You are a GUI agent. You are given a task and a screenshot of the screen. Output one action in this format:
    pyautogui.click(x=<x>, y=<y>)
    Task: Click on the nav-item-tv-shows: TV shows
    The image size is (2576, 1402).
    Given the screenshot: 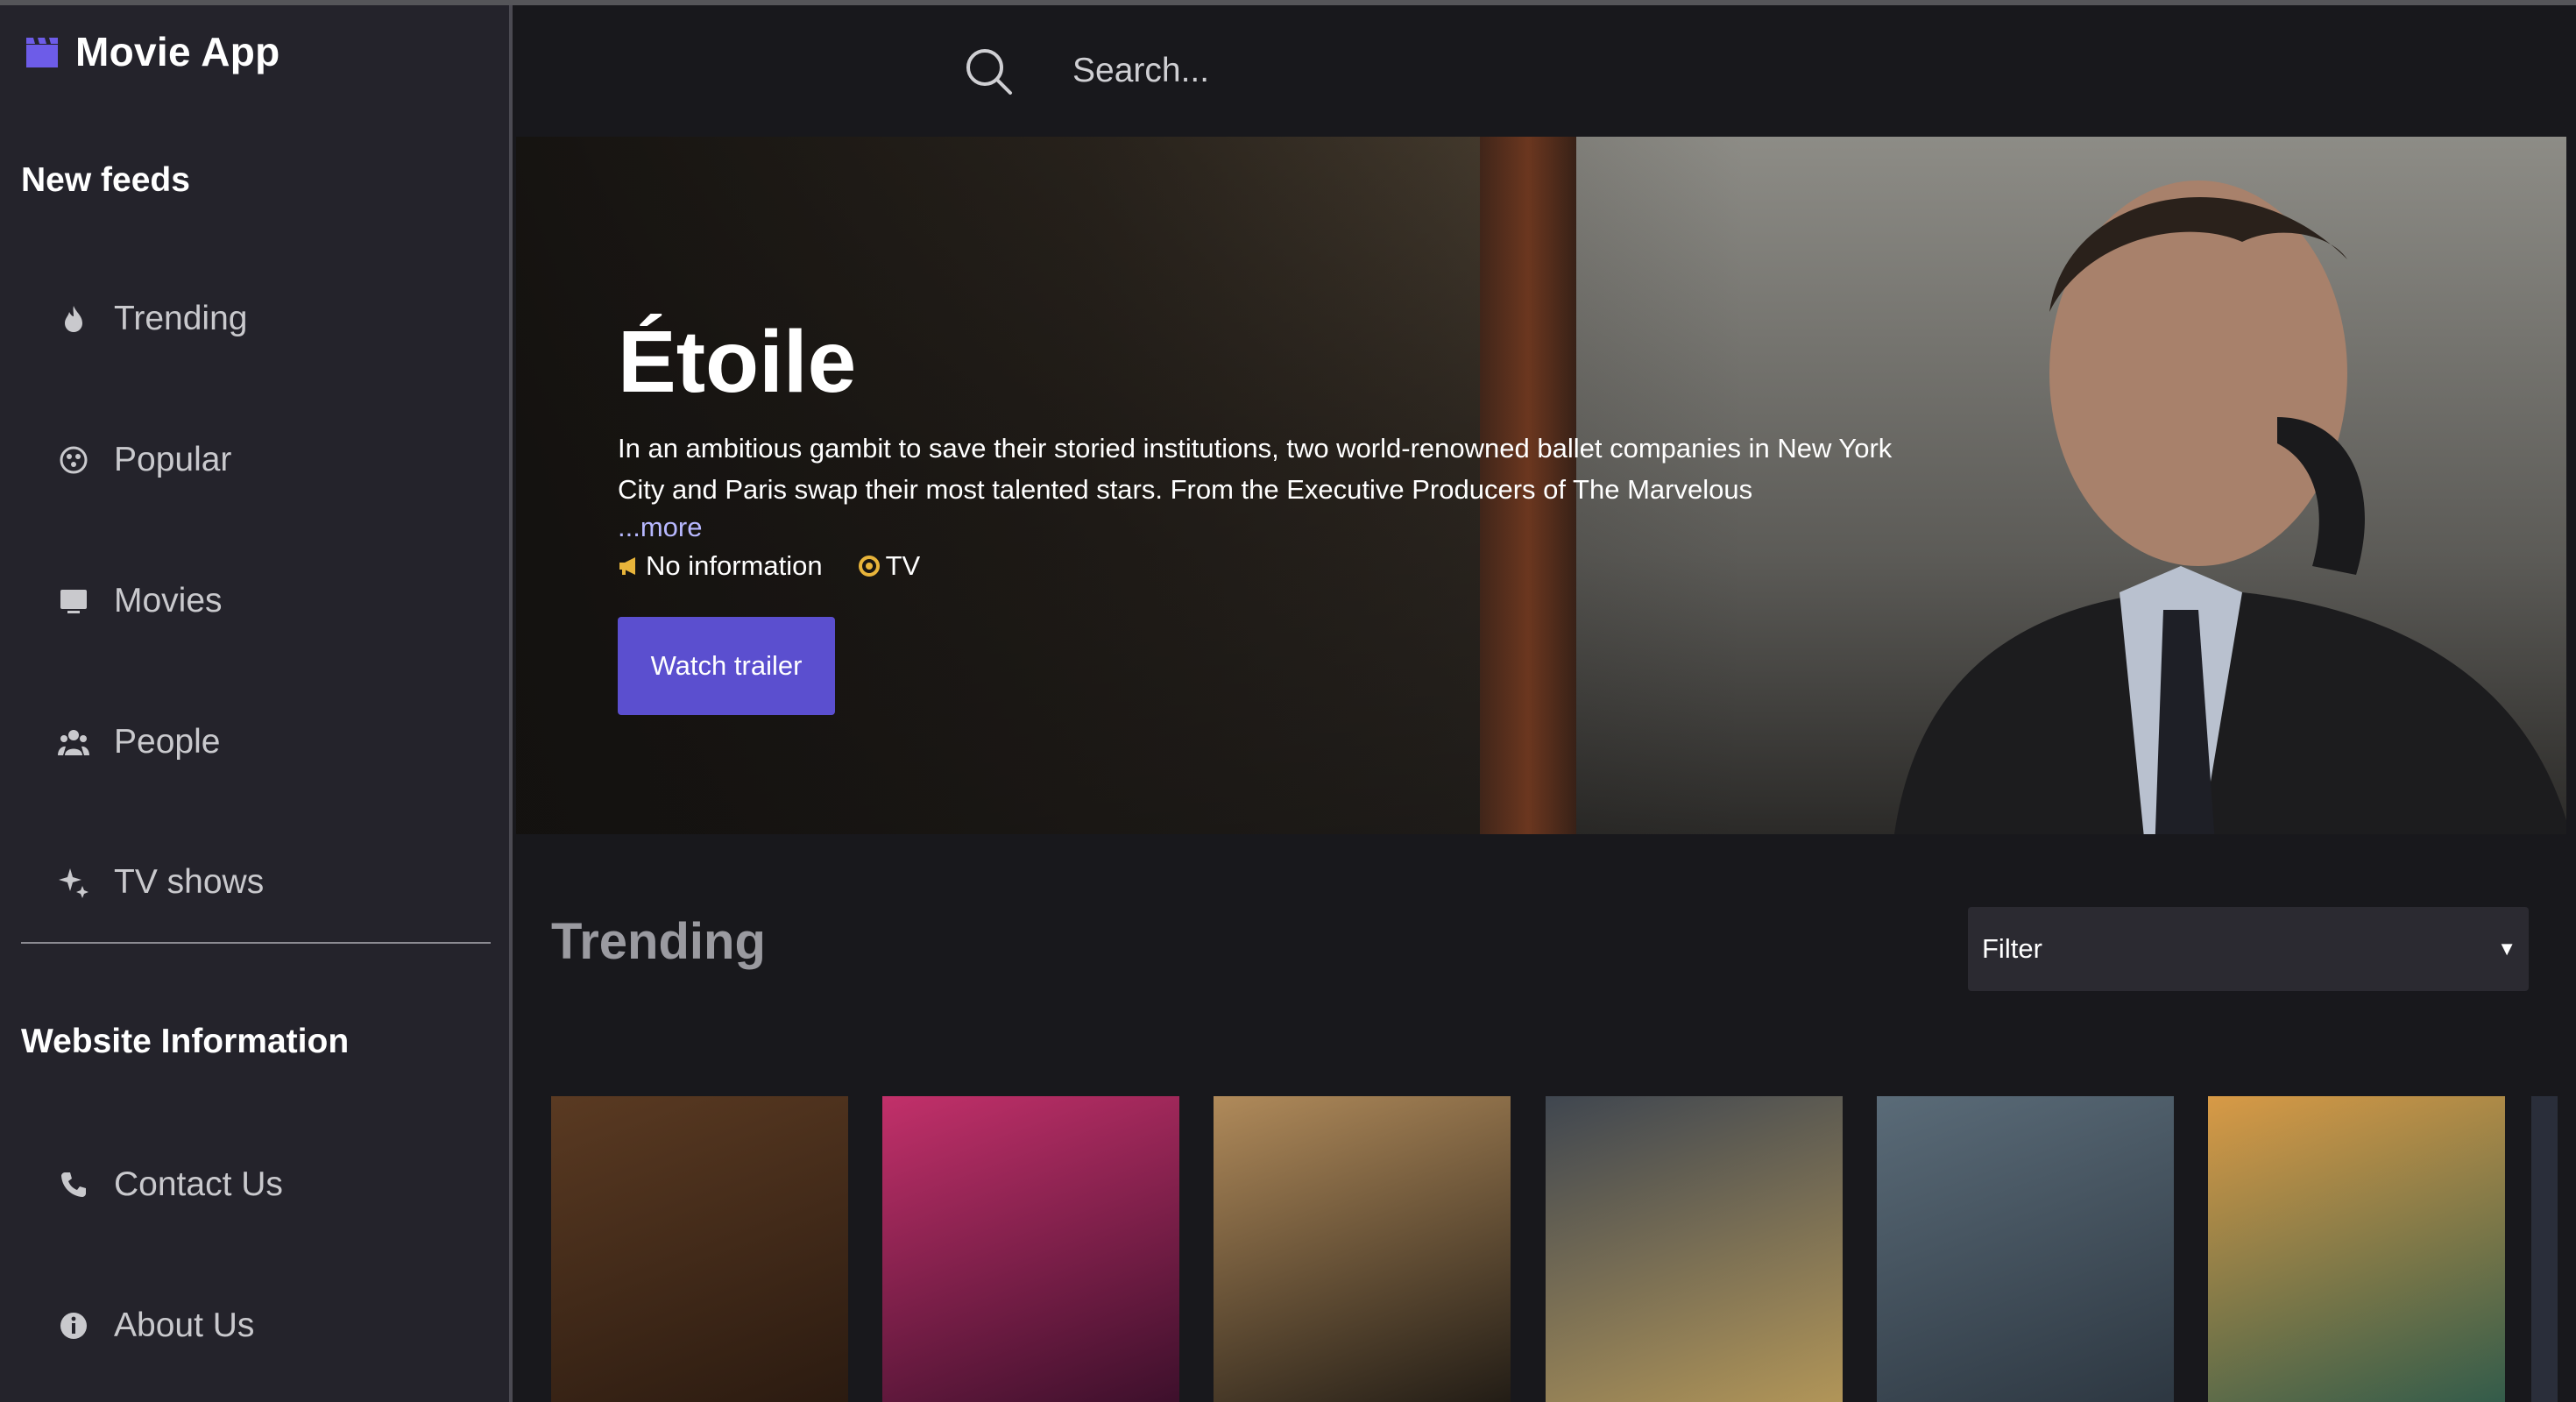 What is the action you would take?
    pyautogui.click(x=160, y=882)
    